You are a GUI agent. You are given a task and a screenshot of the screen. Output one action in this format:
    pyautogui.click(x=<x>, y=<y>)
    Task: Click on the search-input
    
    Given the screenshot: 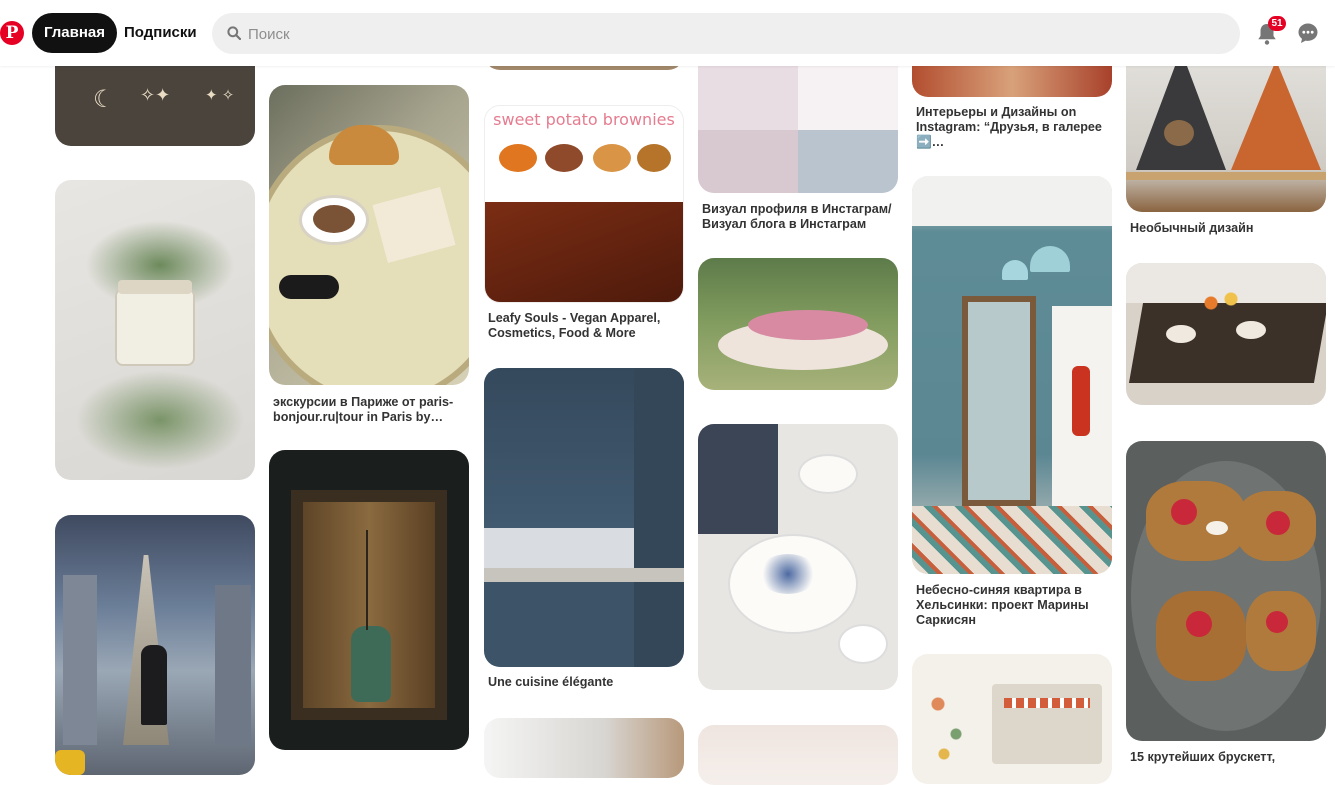 What is the action you would take?
    pyautogui.click(x=738, y=34)
    